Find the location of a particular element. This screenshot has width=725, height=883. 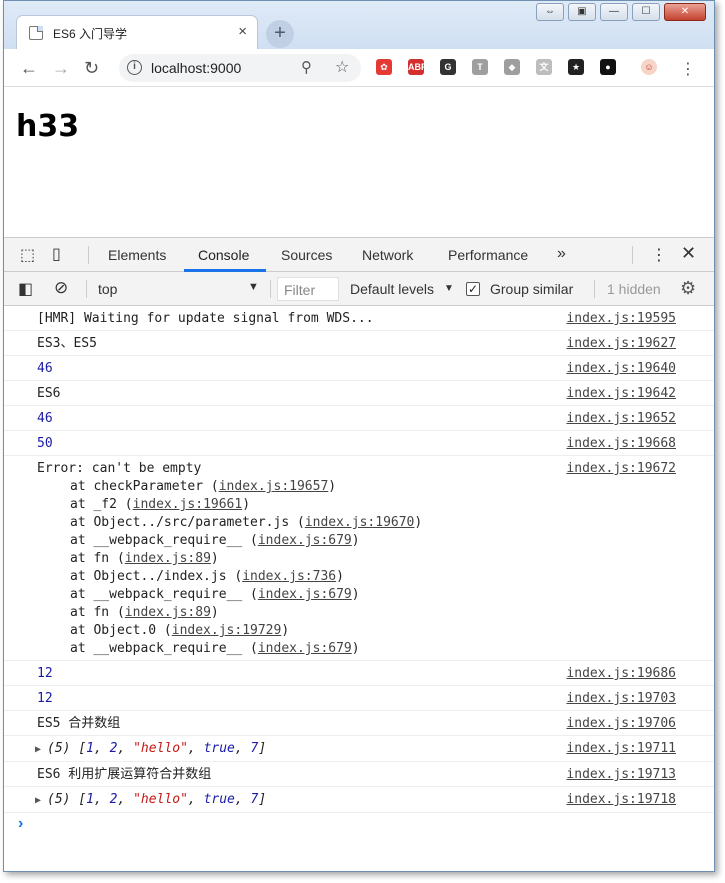

console-settings-gear-icon: ⚙ is located at coordinates (688, 288).